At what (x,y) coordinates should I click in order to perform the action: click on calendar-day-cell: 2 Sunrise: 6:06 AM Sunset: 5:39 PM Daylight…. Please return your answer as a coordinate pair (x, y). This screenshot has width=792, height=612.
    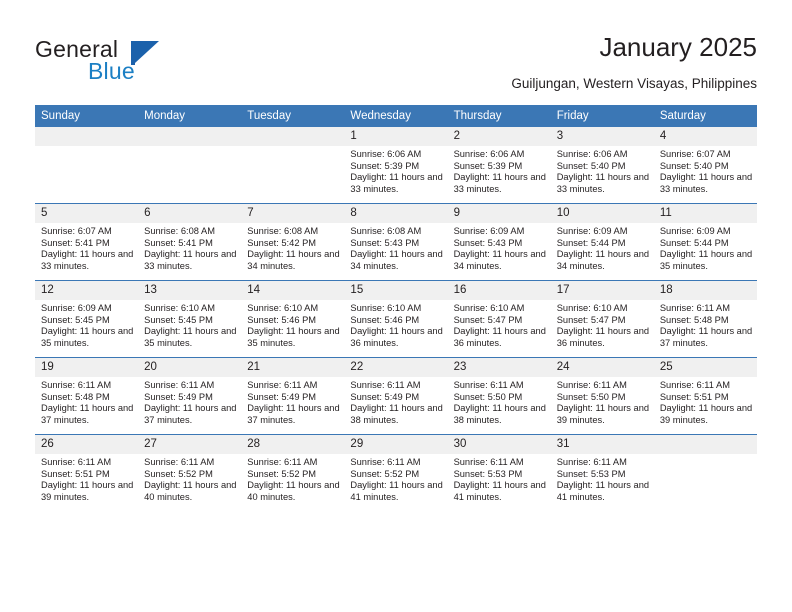
    Looking at the image, I should click on (499, 165).